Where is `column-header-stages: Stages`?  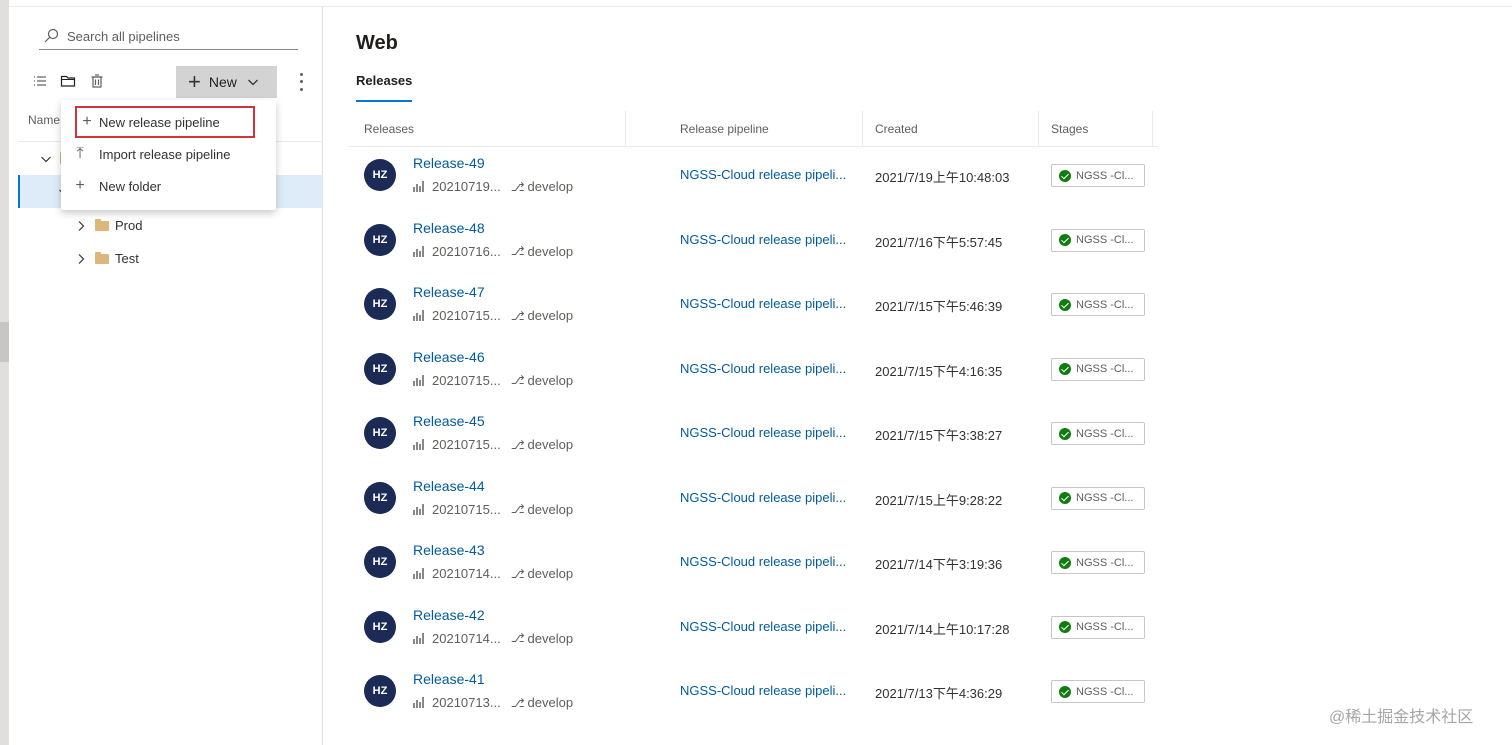
column-header-stages: Stages is located at coordinates (1098, 129).